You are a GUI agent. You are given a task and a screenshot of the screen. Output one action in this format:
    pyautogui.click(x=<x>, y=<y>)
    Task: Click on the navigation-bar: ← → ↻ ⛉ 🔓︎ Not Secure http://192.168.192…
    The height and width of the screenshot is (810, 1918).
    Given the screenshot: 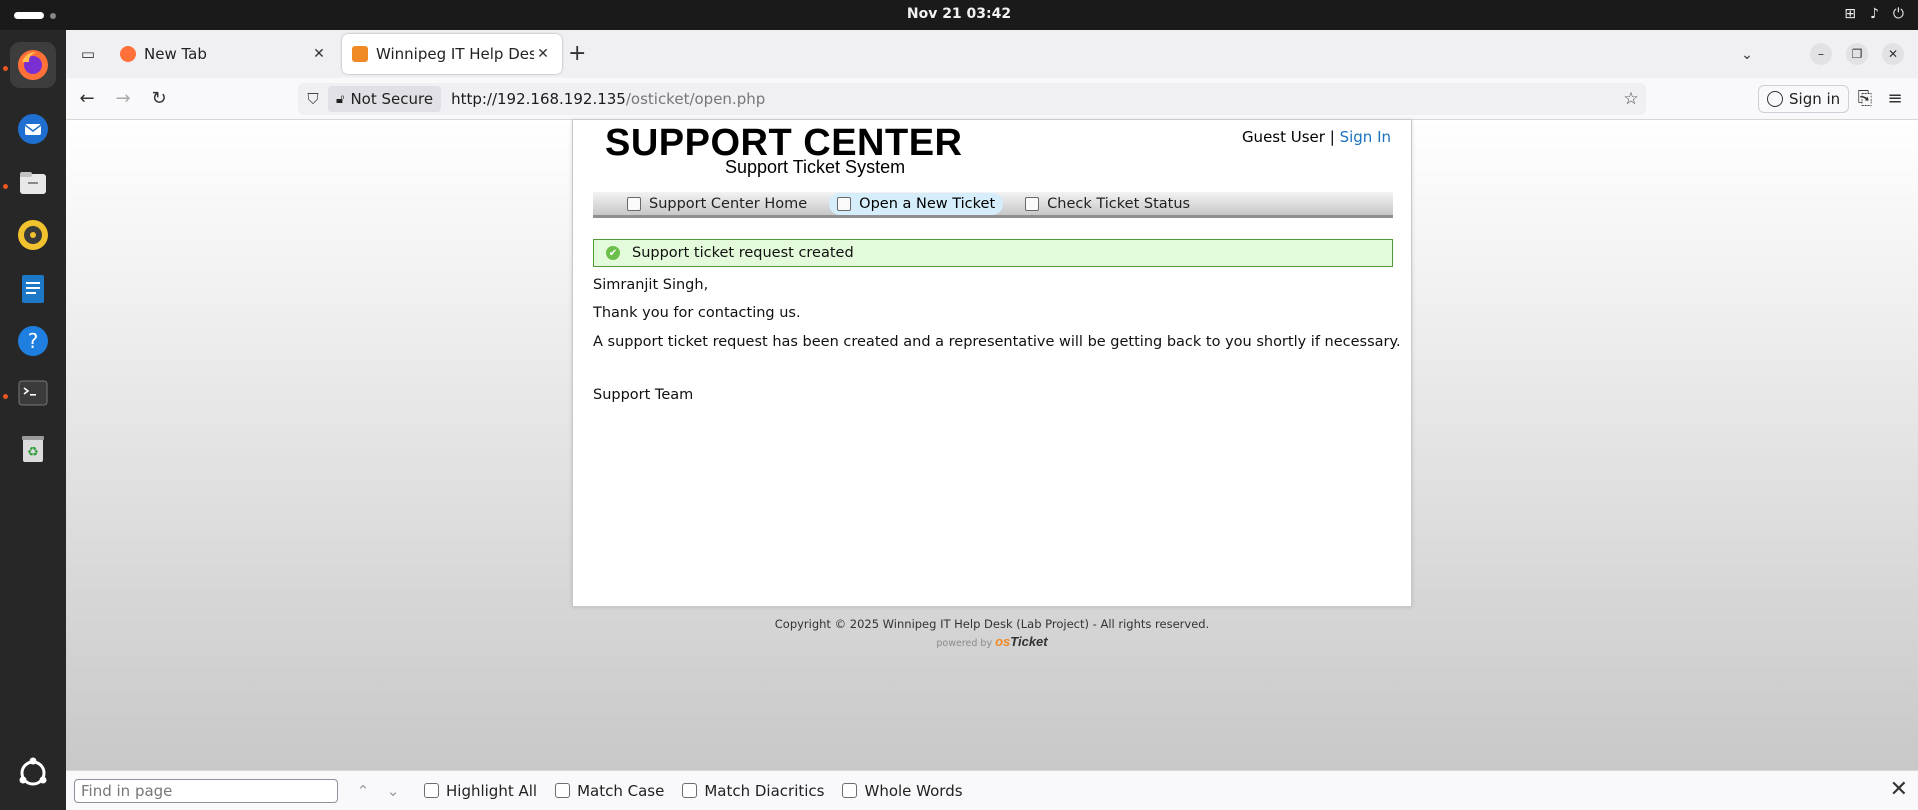 What is the action you would take?
    pyautogui.click(x=992, y=99)
    